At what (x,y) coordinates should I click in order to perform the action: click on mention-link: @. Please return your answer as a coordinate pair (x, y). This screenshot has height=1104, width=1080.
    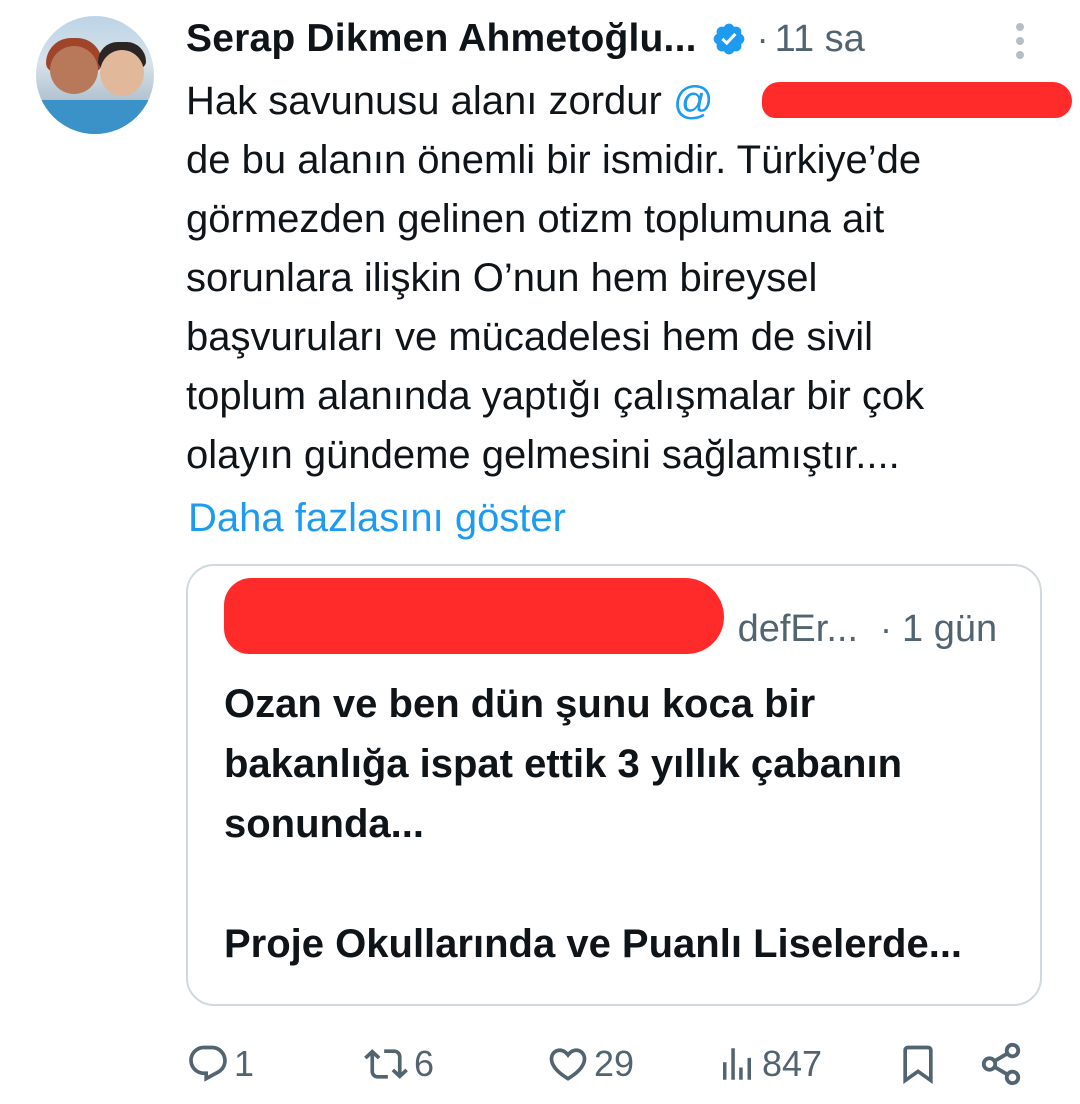
    Looking at the image, I should click on (693, 101).